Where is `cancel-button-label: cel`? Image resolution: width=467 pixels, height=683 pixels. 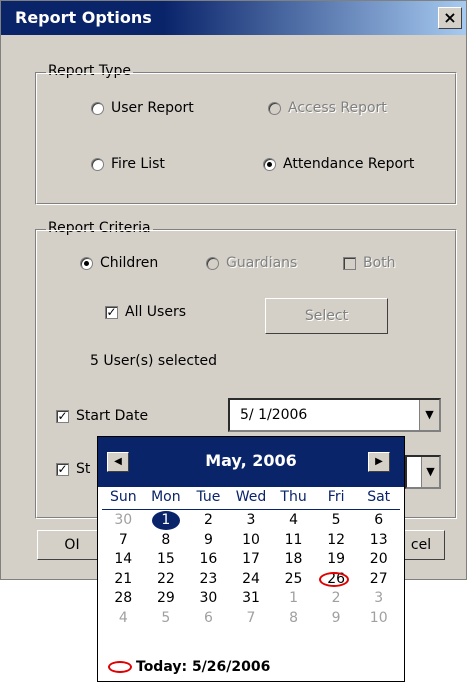
cancel-button-label: cel is located at coordinates (421, 545).